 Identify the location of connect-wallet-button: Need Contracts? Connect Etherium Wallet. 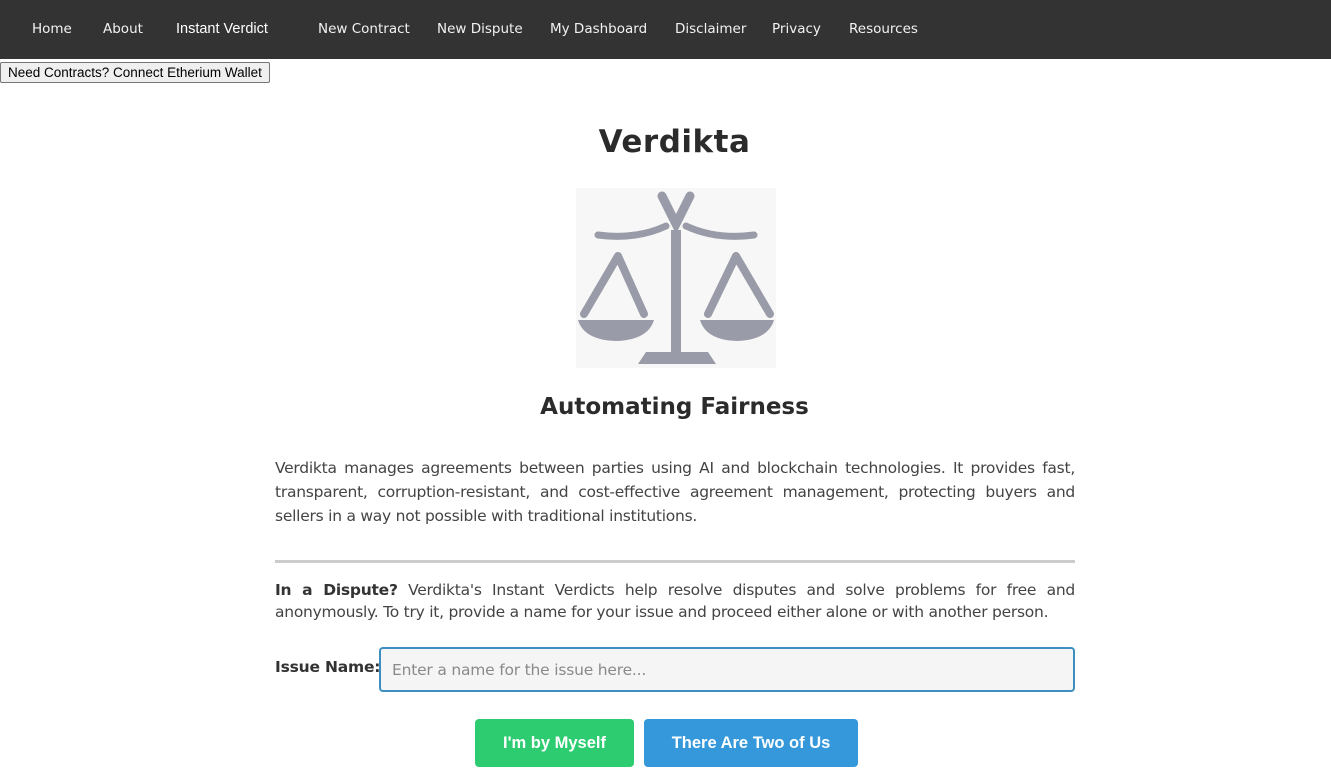
(135, 72).